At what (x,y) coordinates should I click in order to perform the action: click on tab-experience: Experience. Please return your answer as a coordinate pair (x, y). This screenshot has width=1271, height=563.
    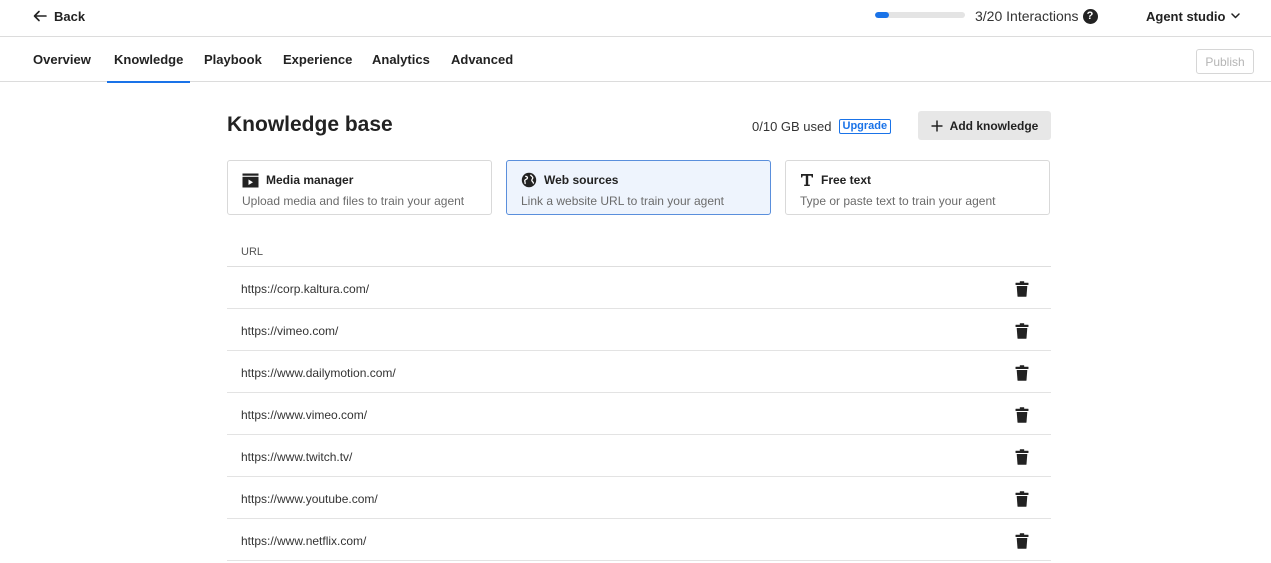
    Looking at the image, I should click on (317, 59).